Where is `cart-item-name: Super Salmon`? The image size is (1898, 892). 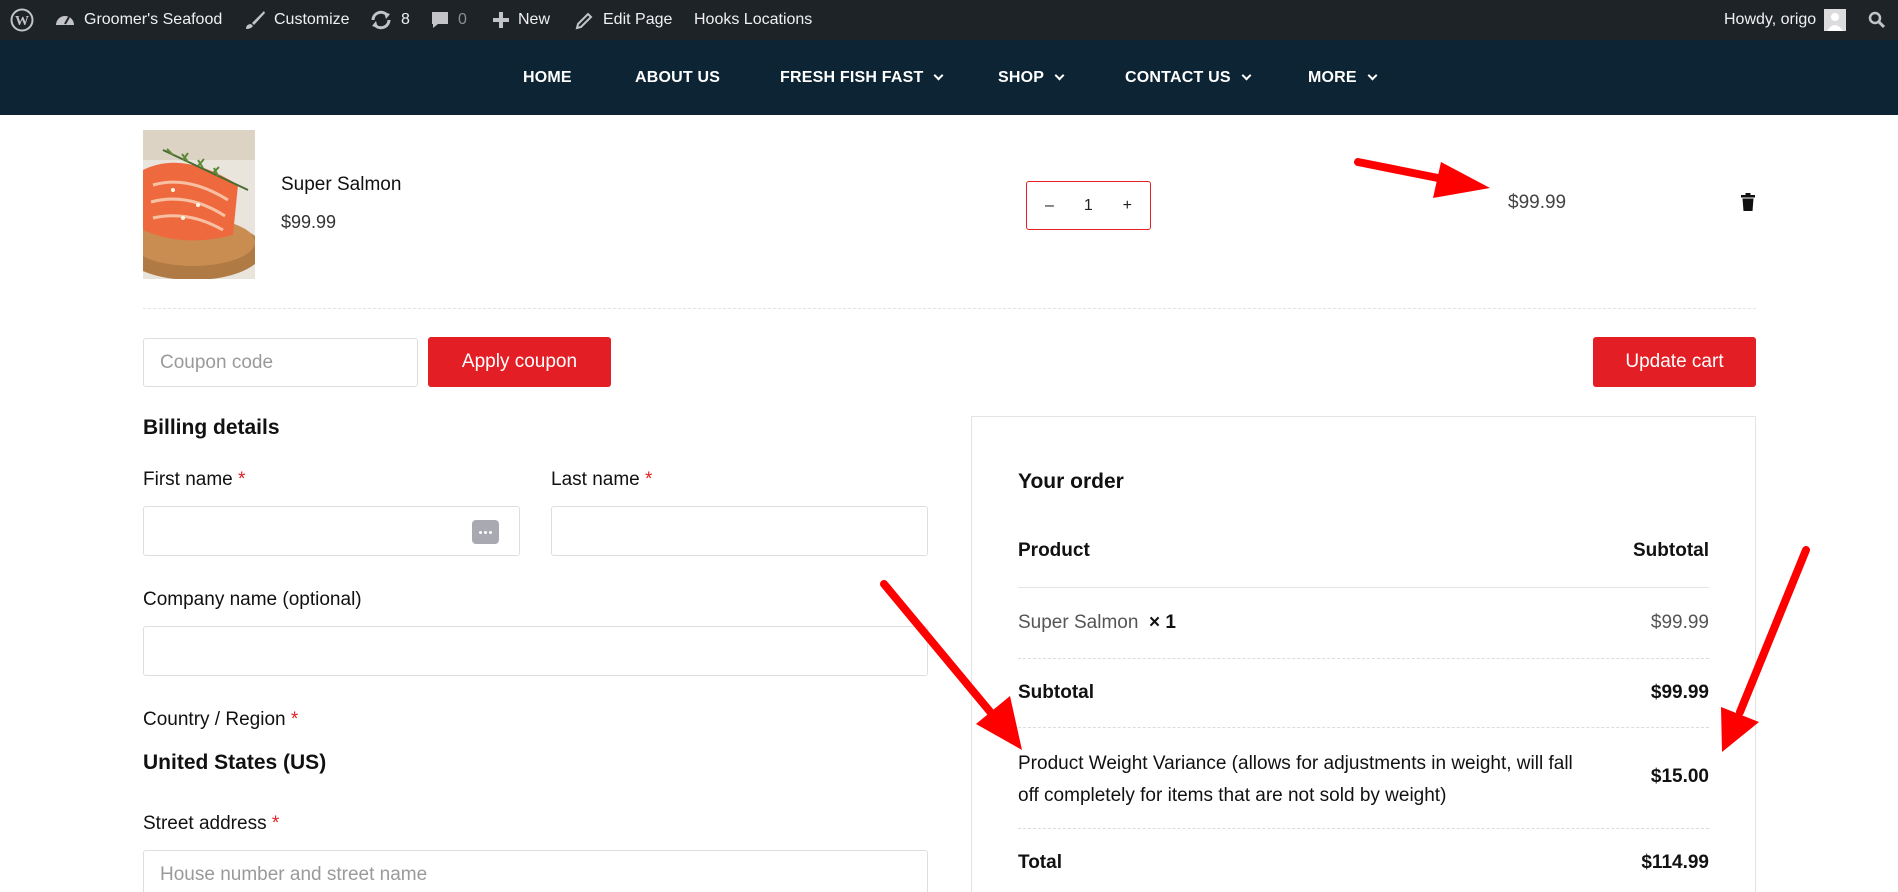
cart-item-name: Super Salmon is located at coordinates (341, 185).